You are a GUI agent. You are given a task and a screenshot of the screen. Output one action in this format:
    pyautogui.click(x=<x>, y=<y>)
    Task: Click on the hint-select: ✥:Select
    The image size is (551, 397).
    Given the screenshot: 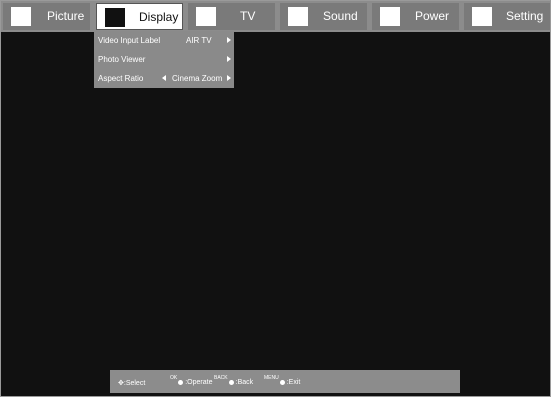 What is the action you would take?
    pyautogui.click(x=131, y=383)
    